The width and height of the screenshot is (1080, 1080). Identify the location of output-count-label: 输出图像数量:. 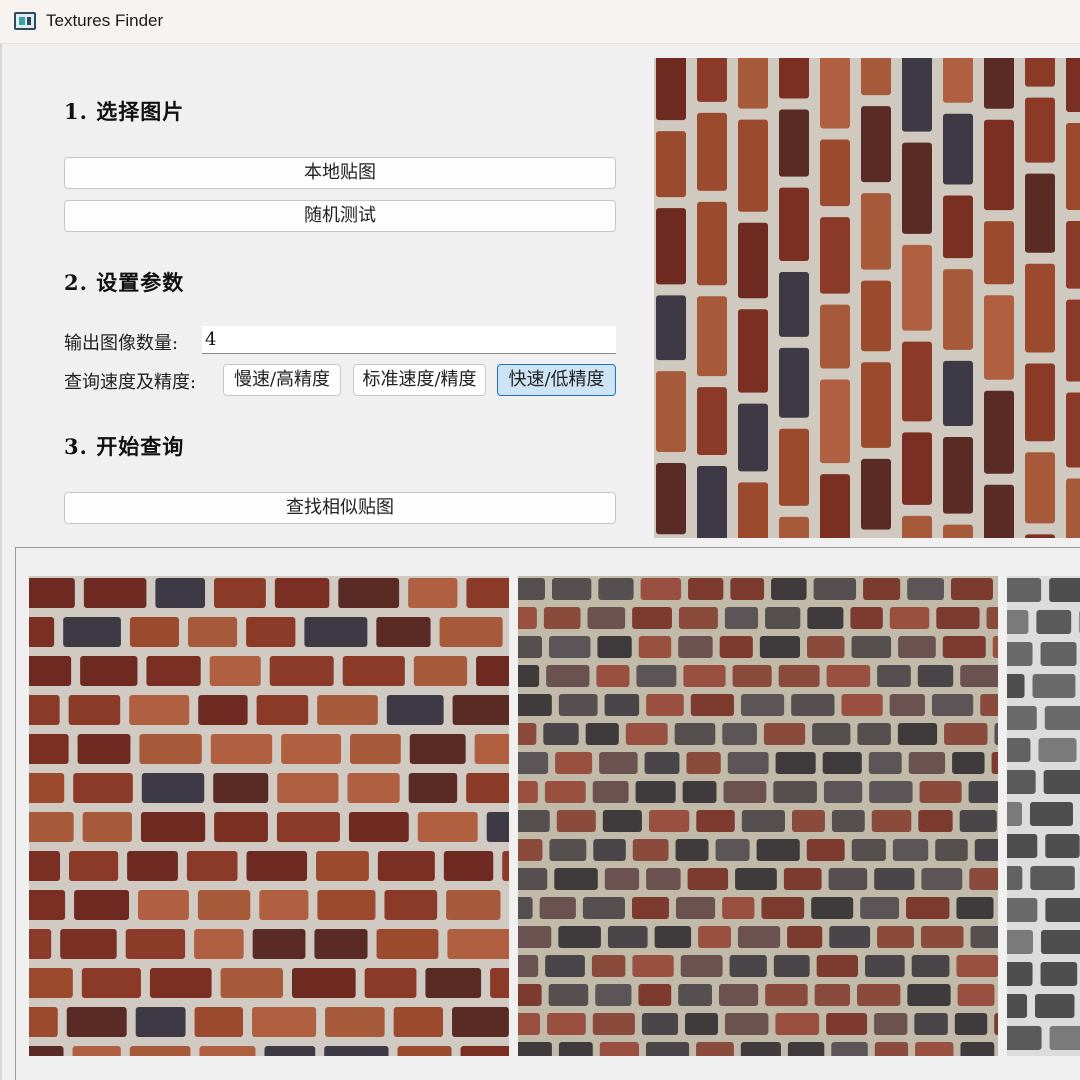
(121, 343).